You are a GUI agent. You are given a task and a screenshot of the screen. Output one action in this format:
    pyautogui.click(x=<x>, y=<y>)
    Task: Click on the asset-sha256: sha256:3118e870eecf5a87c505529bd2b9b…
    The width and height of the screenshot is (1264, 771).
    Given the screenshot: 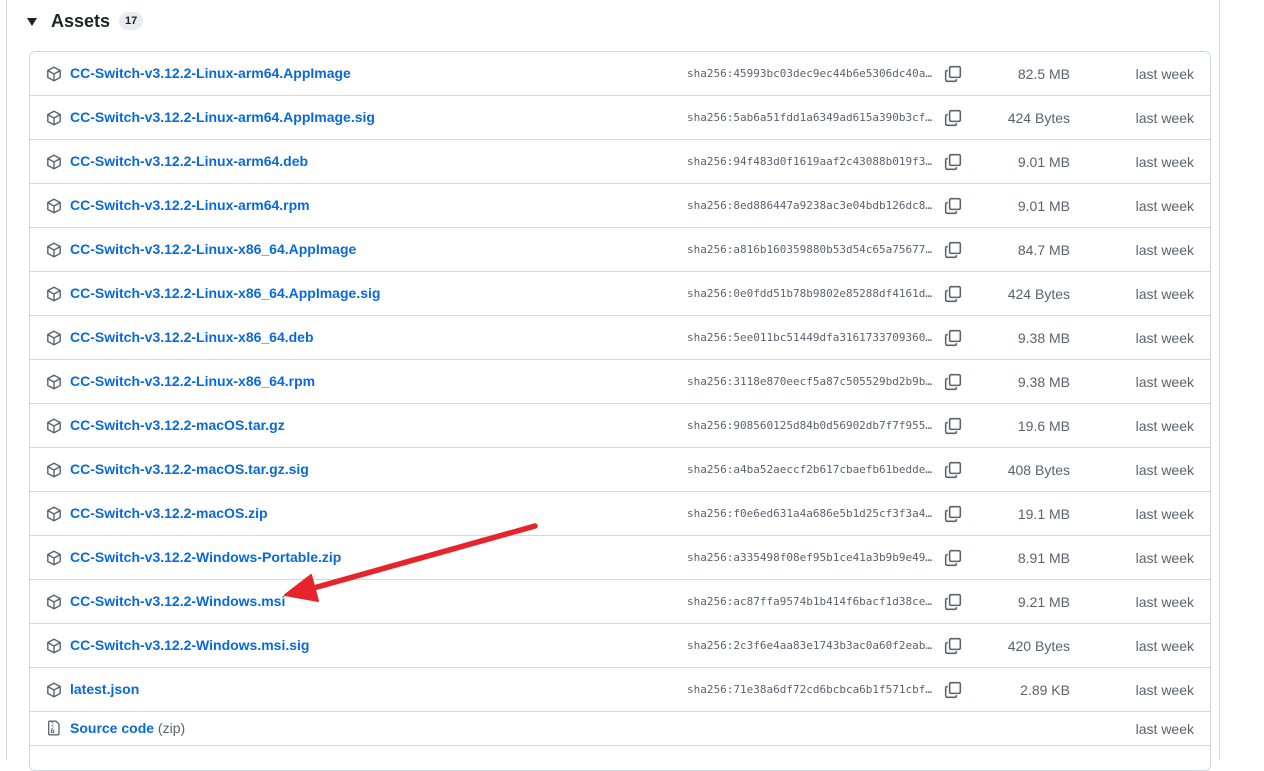 What is the action you would take?
    pyautogui.click(x=810, y=381)
    